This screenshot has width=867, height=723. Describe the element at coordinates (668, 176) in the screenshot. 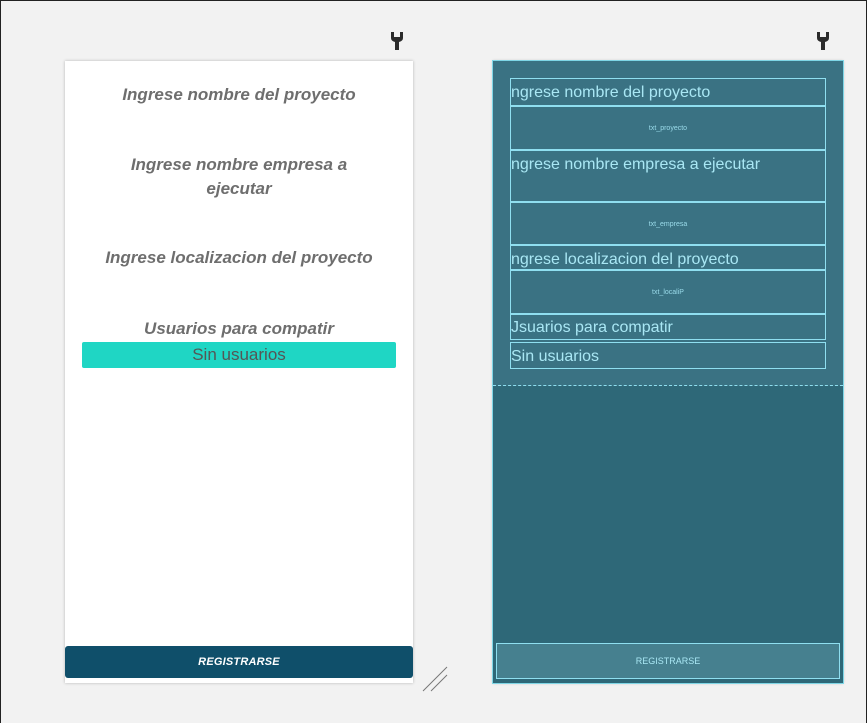

I see `blueprint-company-label: ngrese nombre empresa a ejecutar` at that location.